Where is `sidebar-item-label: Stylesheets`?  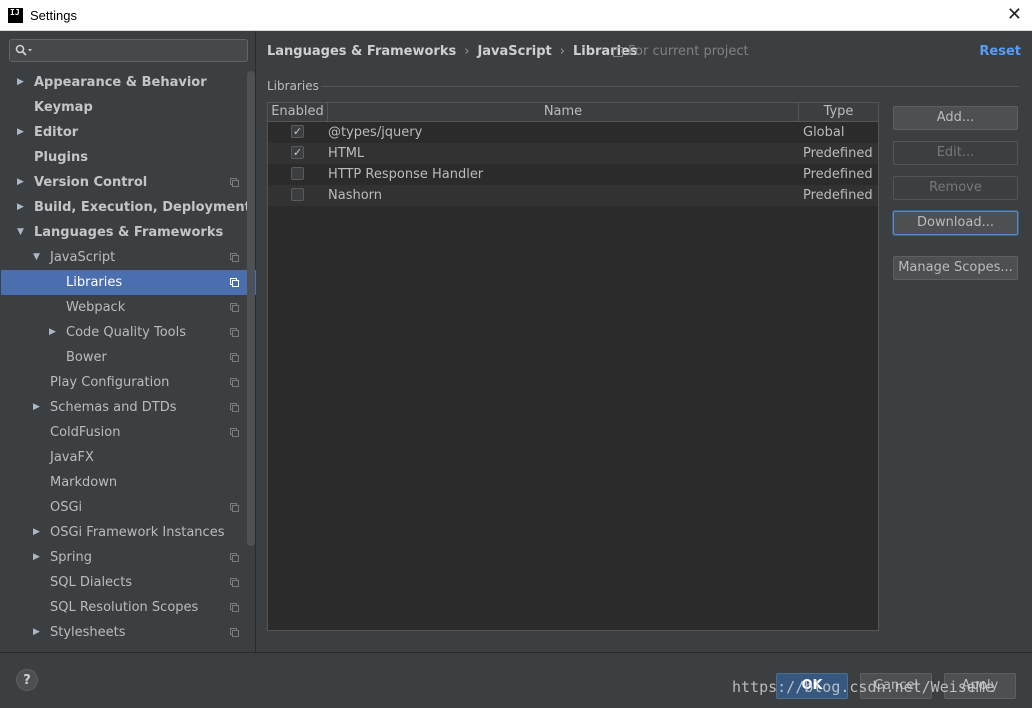
sidebar-item-label: Stylesheets is located at coordinates (88, 632).